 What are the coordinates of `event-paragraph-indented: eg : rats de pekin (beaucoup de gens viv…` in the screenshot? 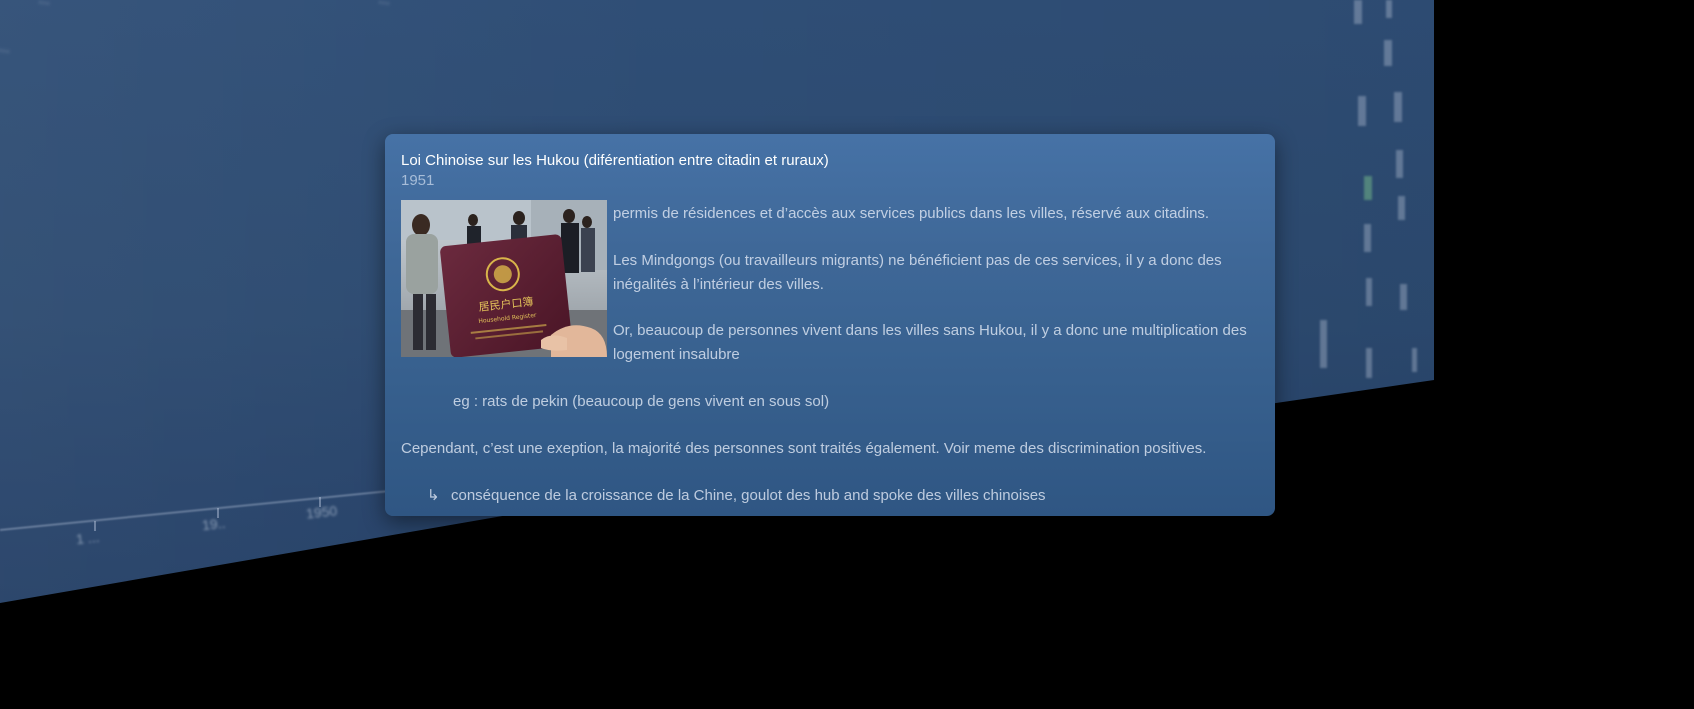 It's located at (641, 401).